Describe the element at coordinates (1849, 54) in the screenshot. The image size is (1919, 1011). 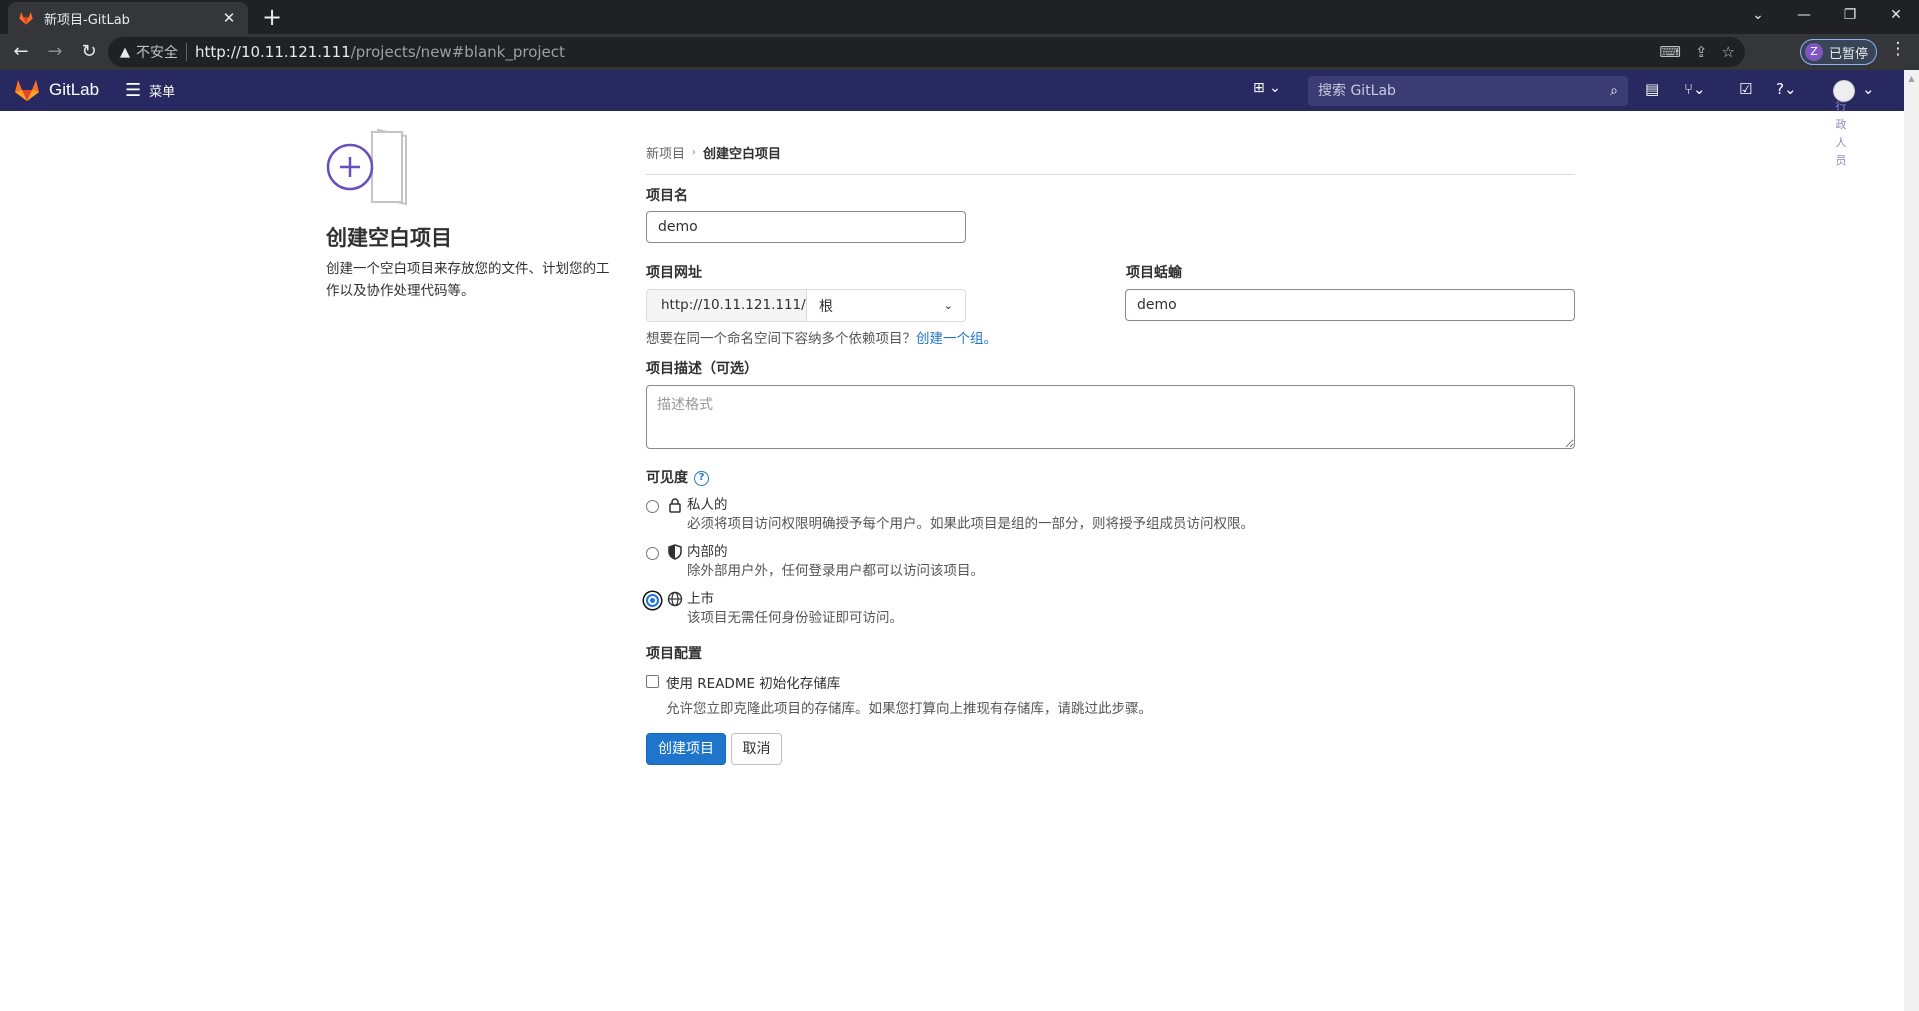
I see `profile-status: 已暂停` at that location.